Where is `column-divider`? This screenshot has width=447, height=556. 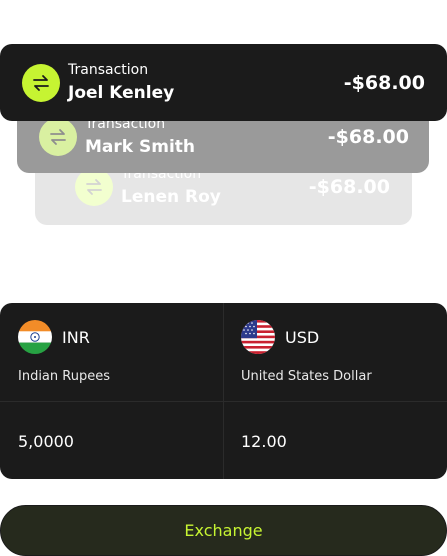
column-divider is located at coordinates (223, 391).